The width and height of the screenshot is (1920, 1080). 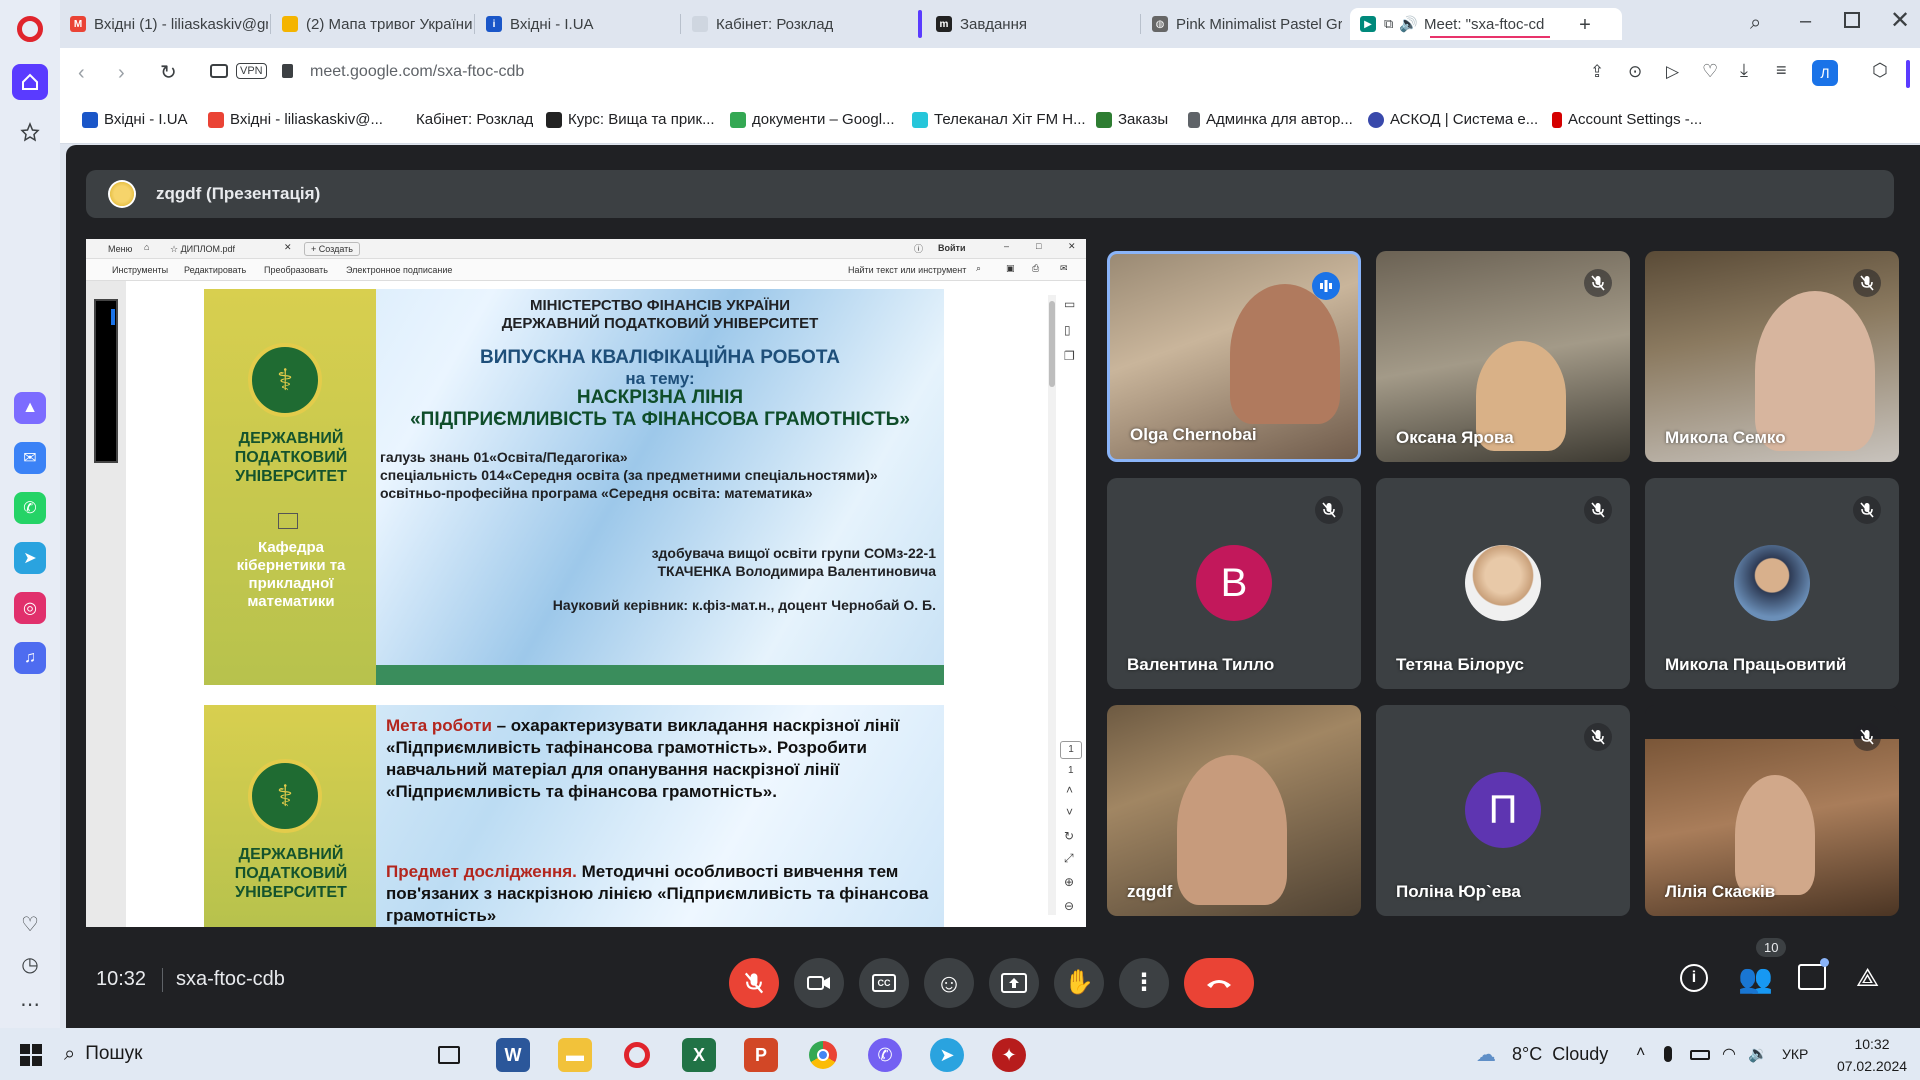 I want to click on excel-icon: X, so click(x=699, y=1055).